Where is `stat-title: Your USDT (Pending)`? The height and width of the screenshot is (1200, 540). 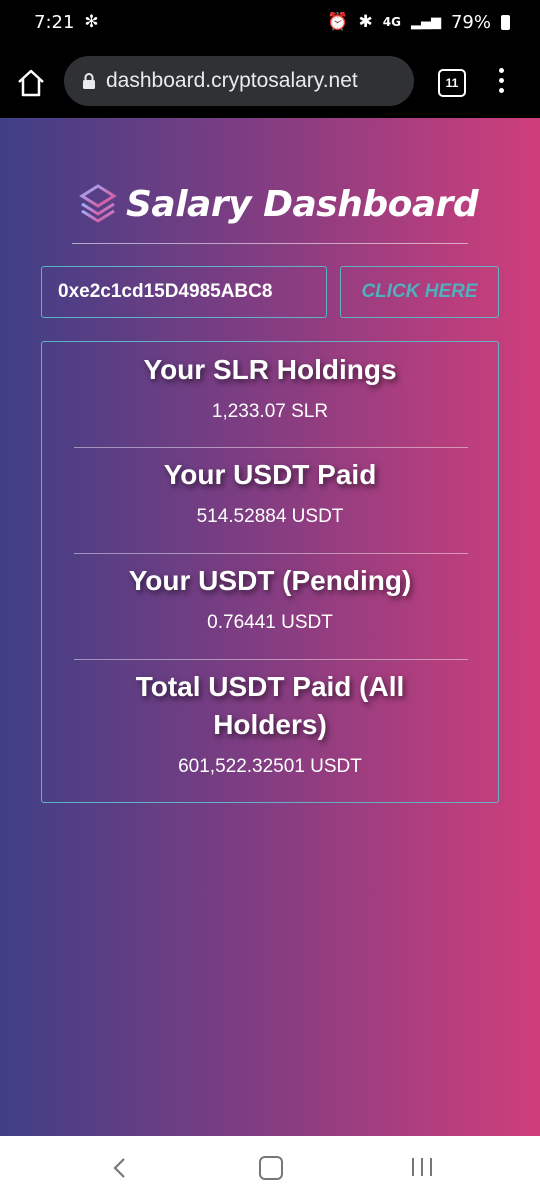 stat-title: Your USDT (Pending) is located at coordinates (270, 580).